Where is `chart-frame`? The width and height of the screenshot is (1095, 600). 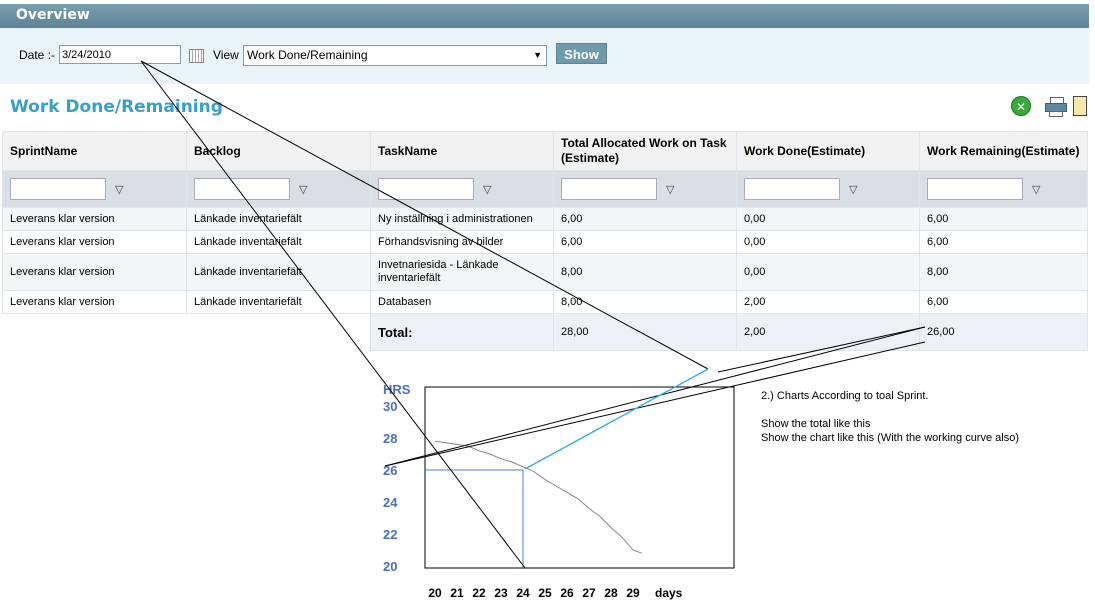
chart-frame is located at coordinates (579, 477).